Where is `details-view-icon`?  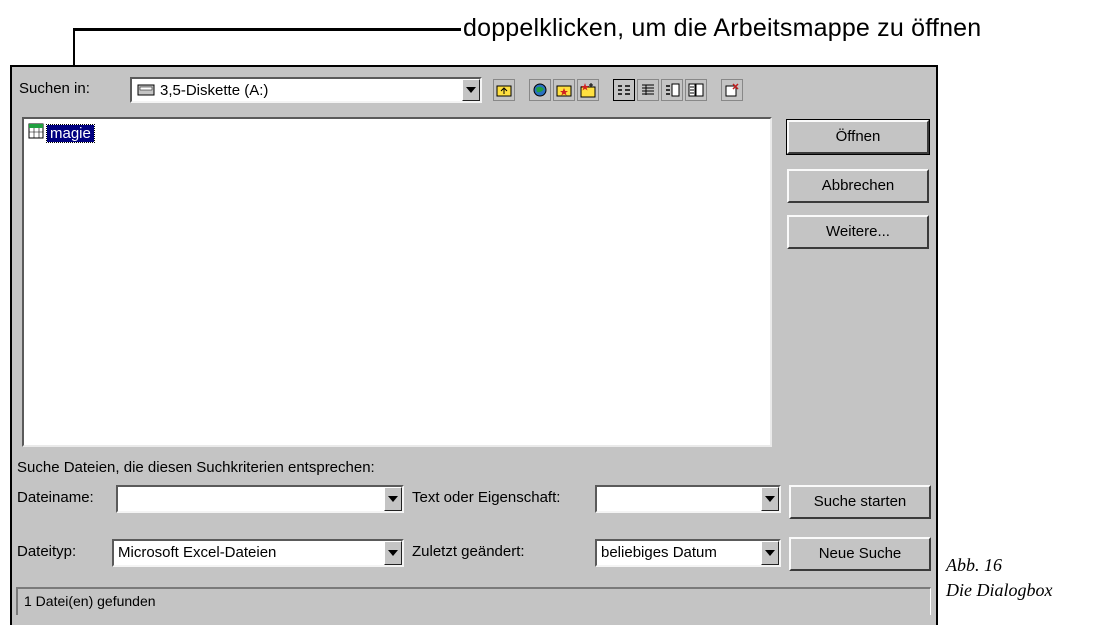
details-view-icon is located at coordinates (648, 90).